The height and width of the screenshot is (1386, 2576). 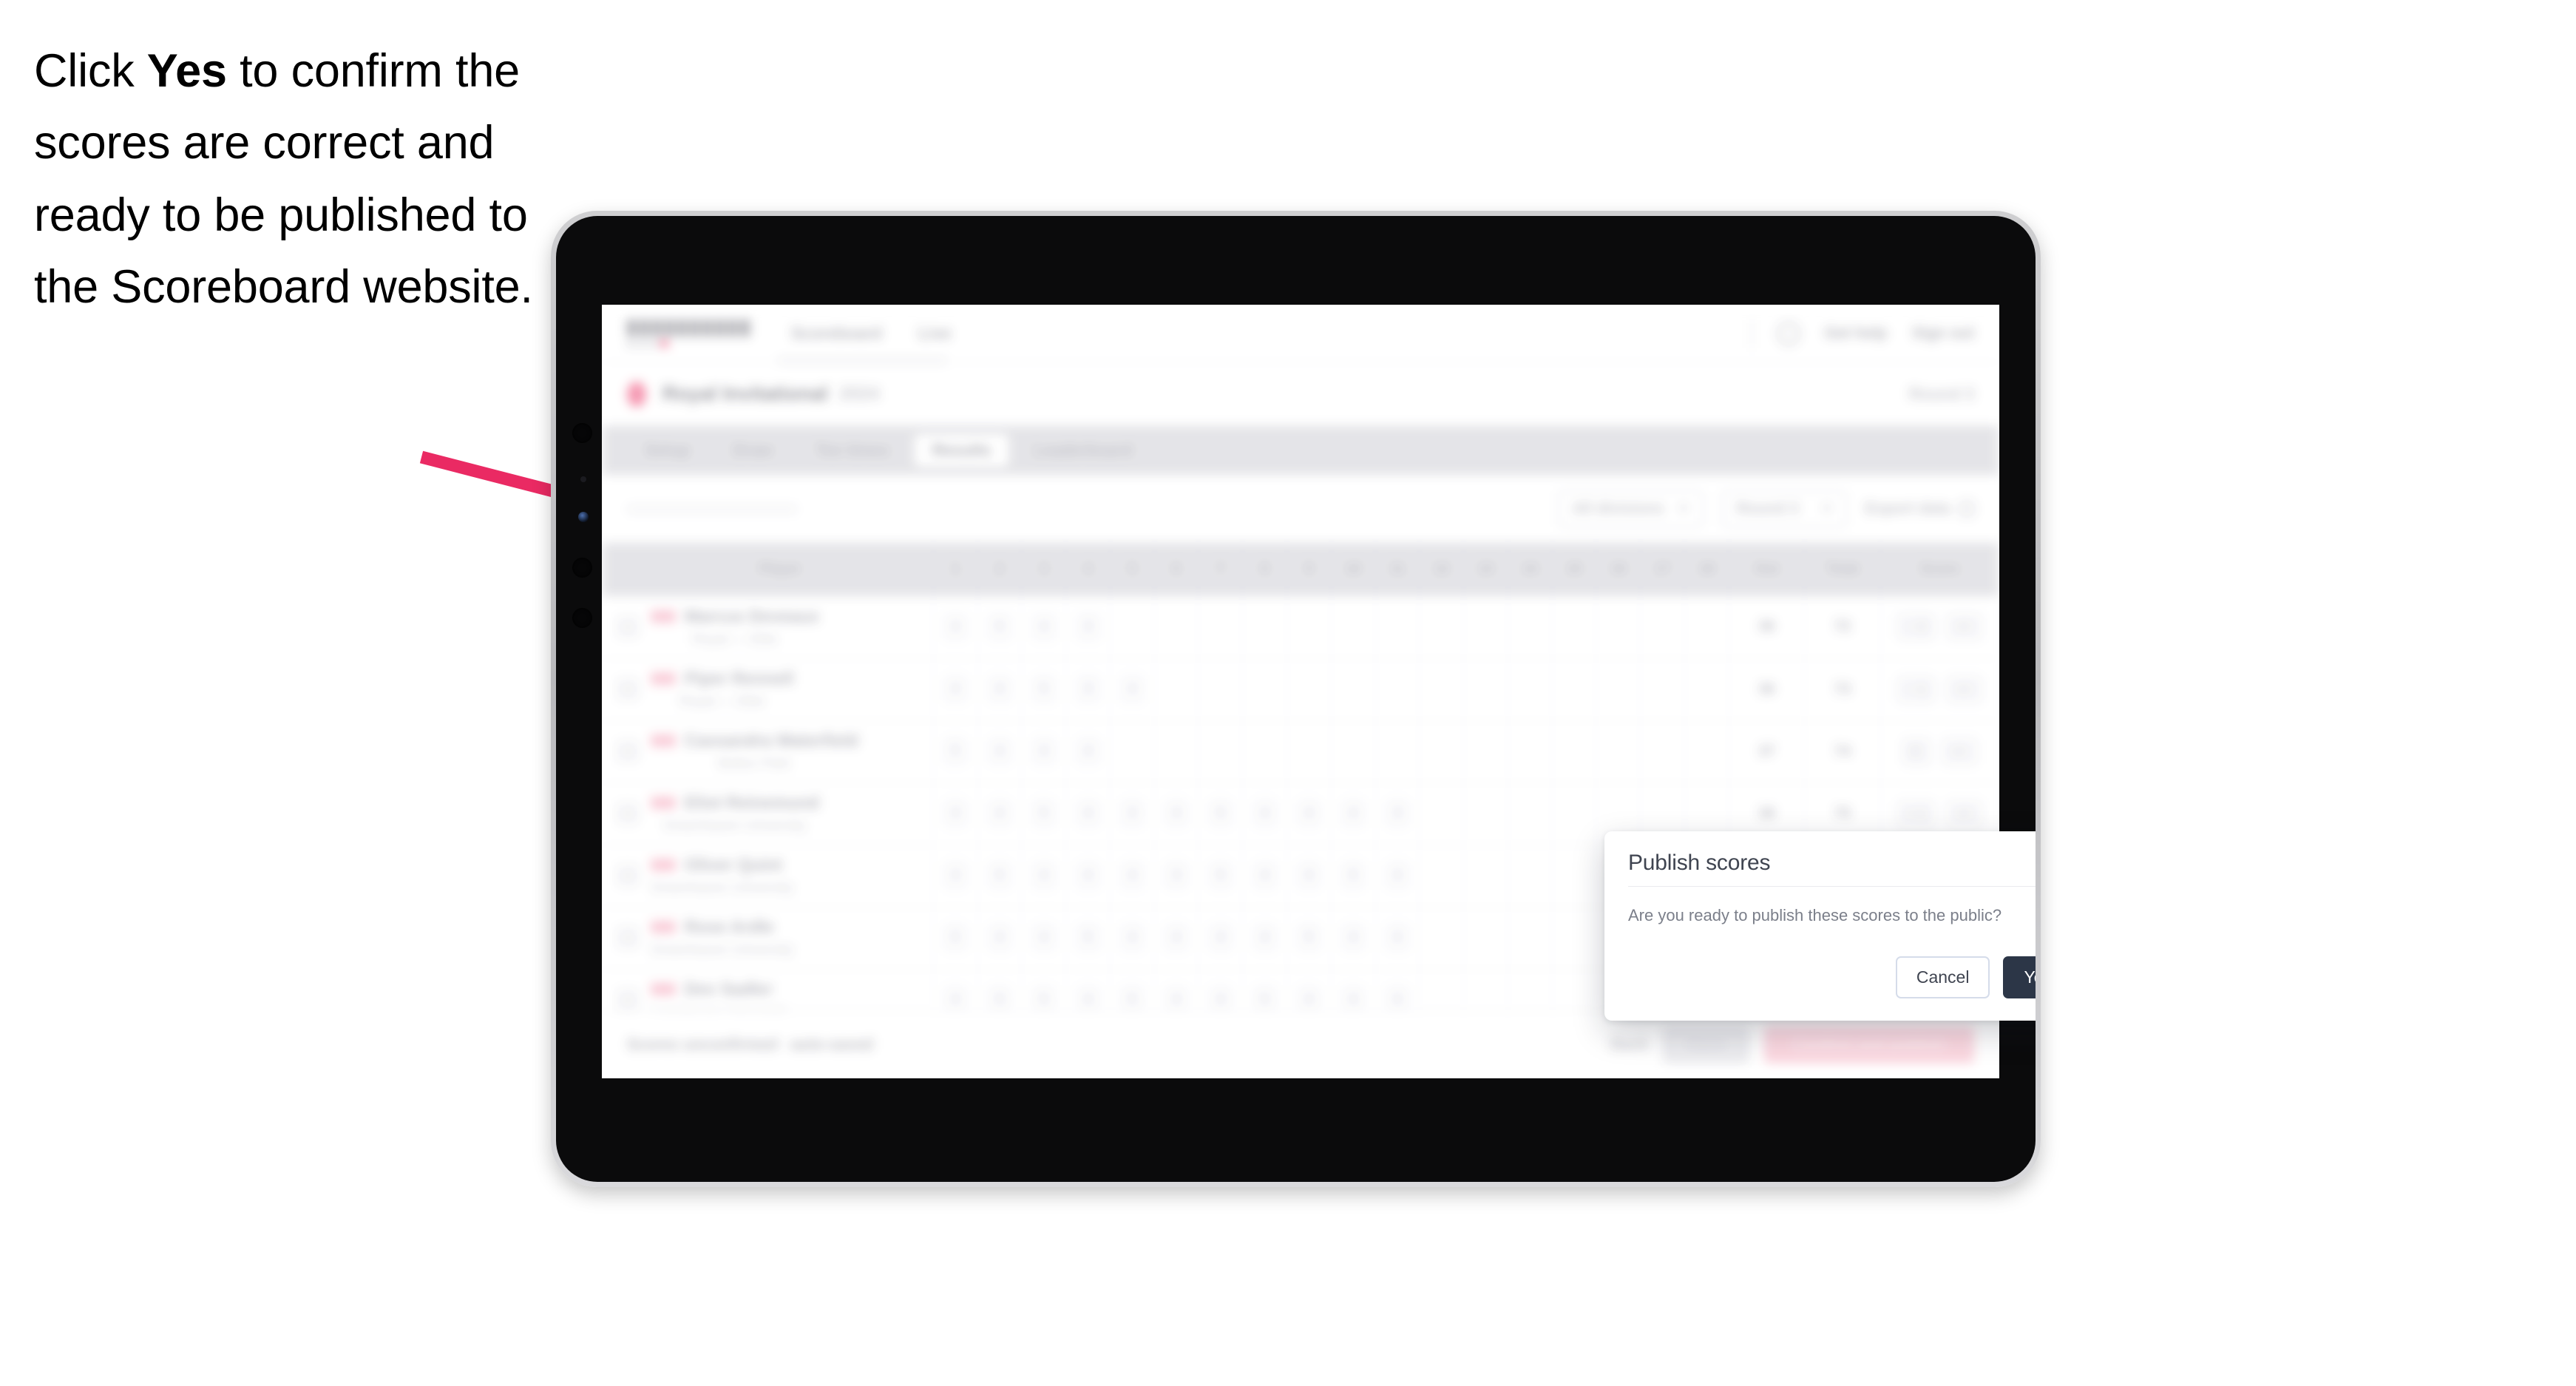 What do you see at coordinates (583, 479) in the screenshot?
I see `ambient-sensor-icon` at bounding box center [583, 479].